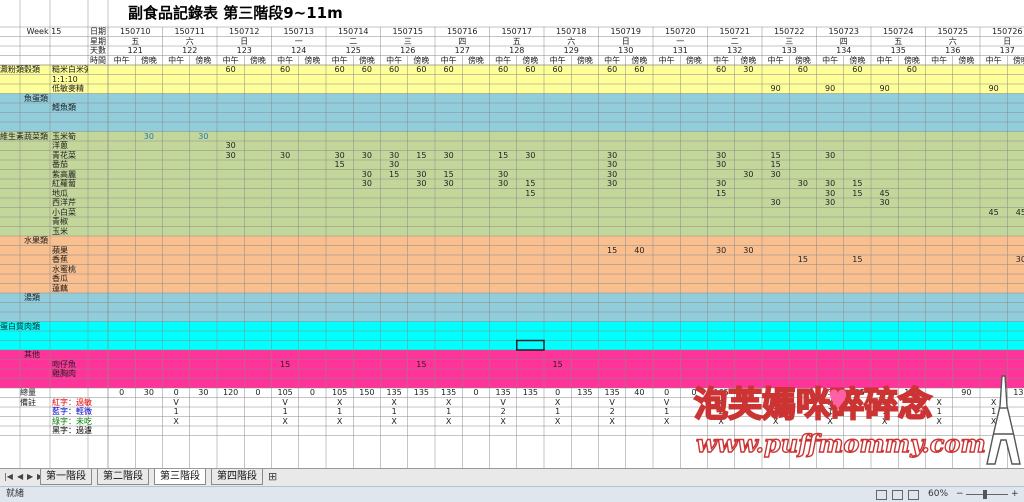 The image size is (1024, 502). I want to click on food-name: 低敏麥精, so click(70, 88).